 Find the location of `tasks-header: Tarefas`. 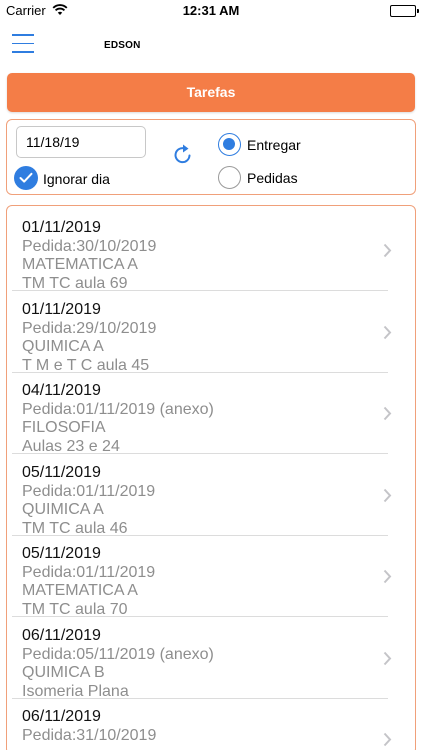

tasks-header: Tarefas is located at coordinates (211, 92).